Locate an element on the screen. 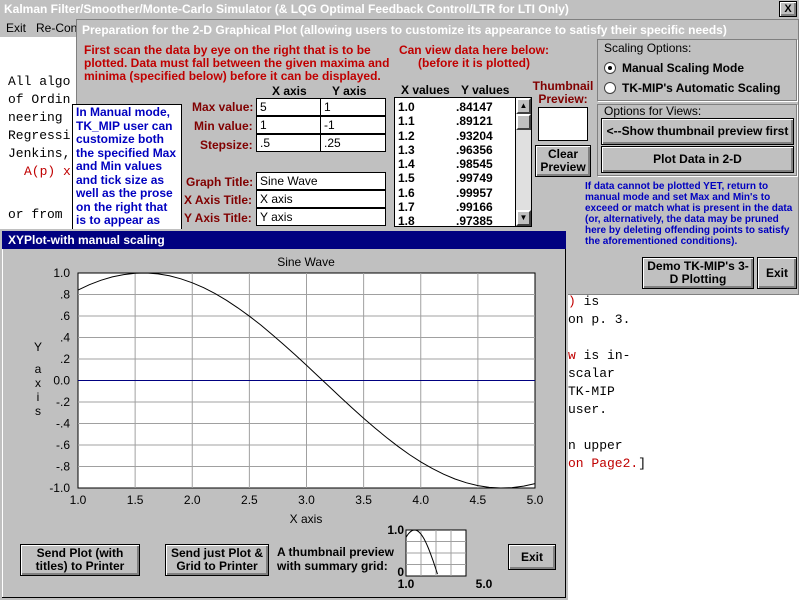  x-tick-label: 3.0 is located at coordinates (306, 500).